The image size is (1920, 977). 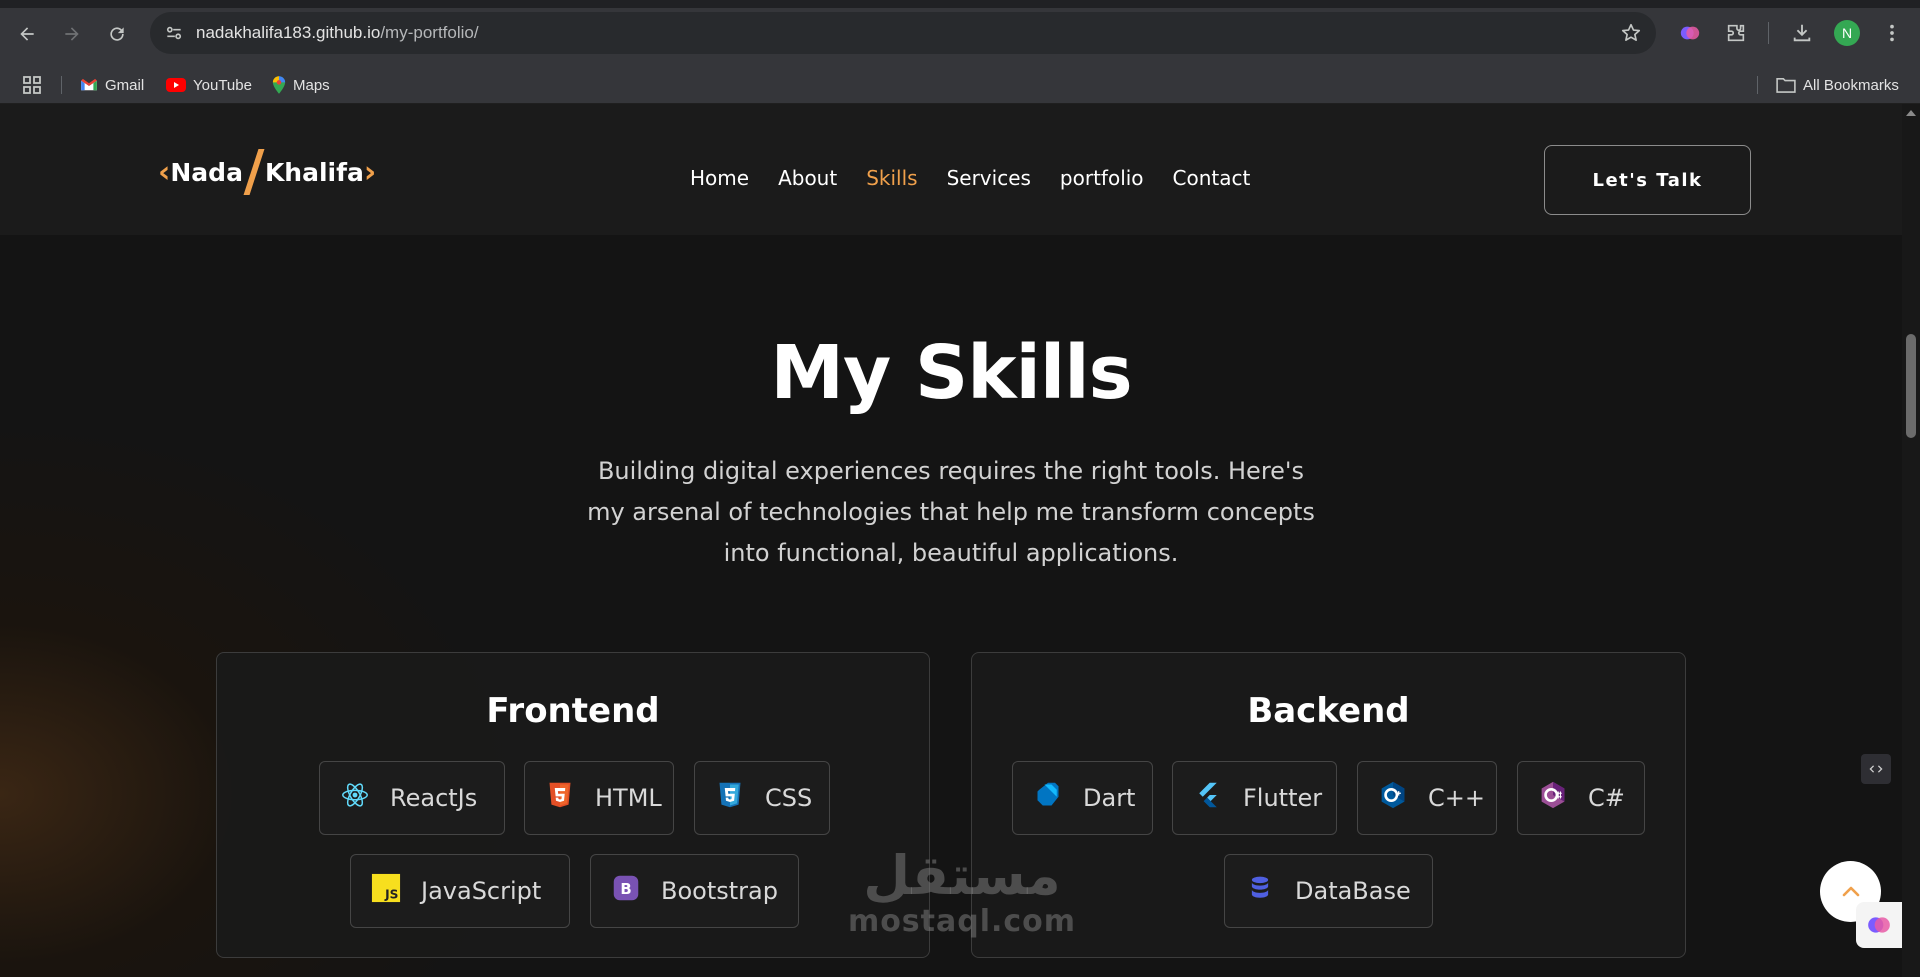 What do you see at coordinates (1892, 33) in the screenshot?
I see `browser-menu-icon` at bounding box center [1892, 33].